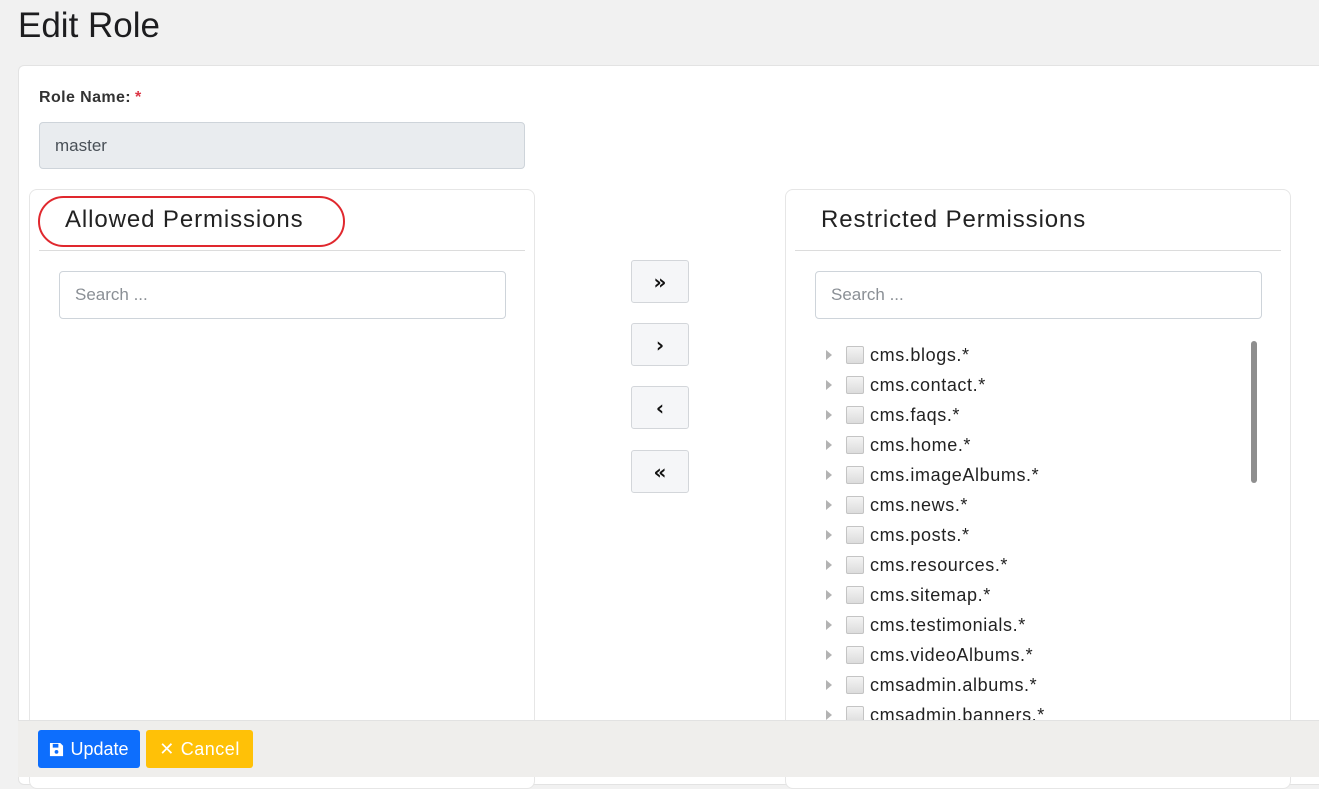  Describe the element at coordinates (920, 534) in the screenshot. I see `tree-item-label: cms.posts.*` at that location.